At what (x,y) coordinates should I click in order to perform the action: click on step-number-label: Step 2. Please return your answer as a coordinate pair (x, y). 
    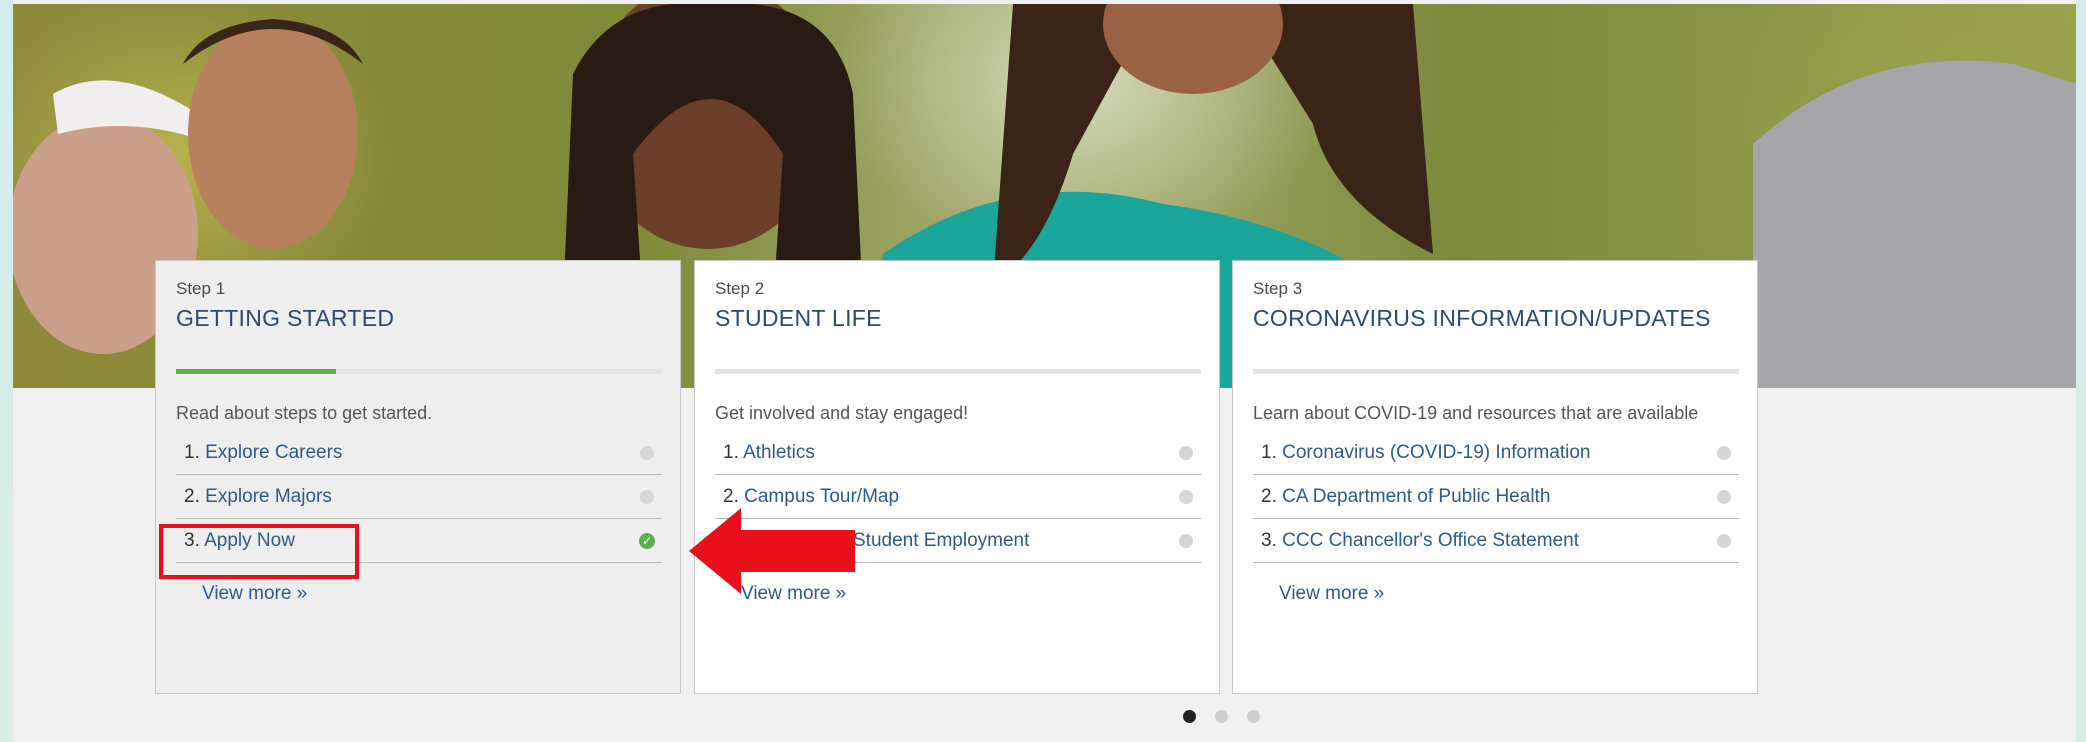
    Looking at the image, I should click on (740, 288).